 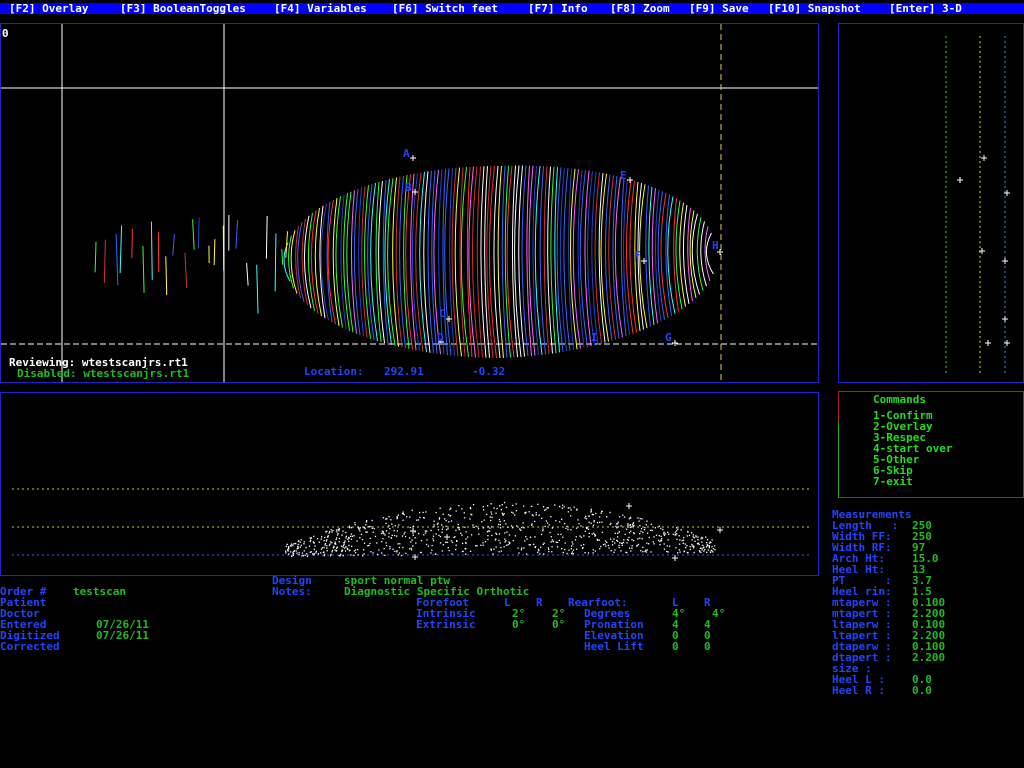 What do you see at coordinates (408, 187) in the screenshot?
I see `marker-b: B` at bounding box center [408, 187].